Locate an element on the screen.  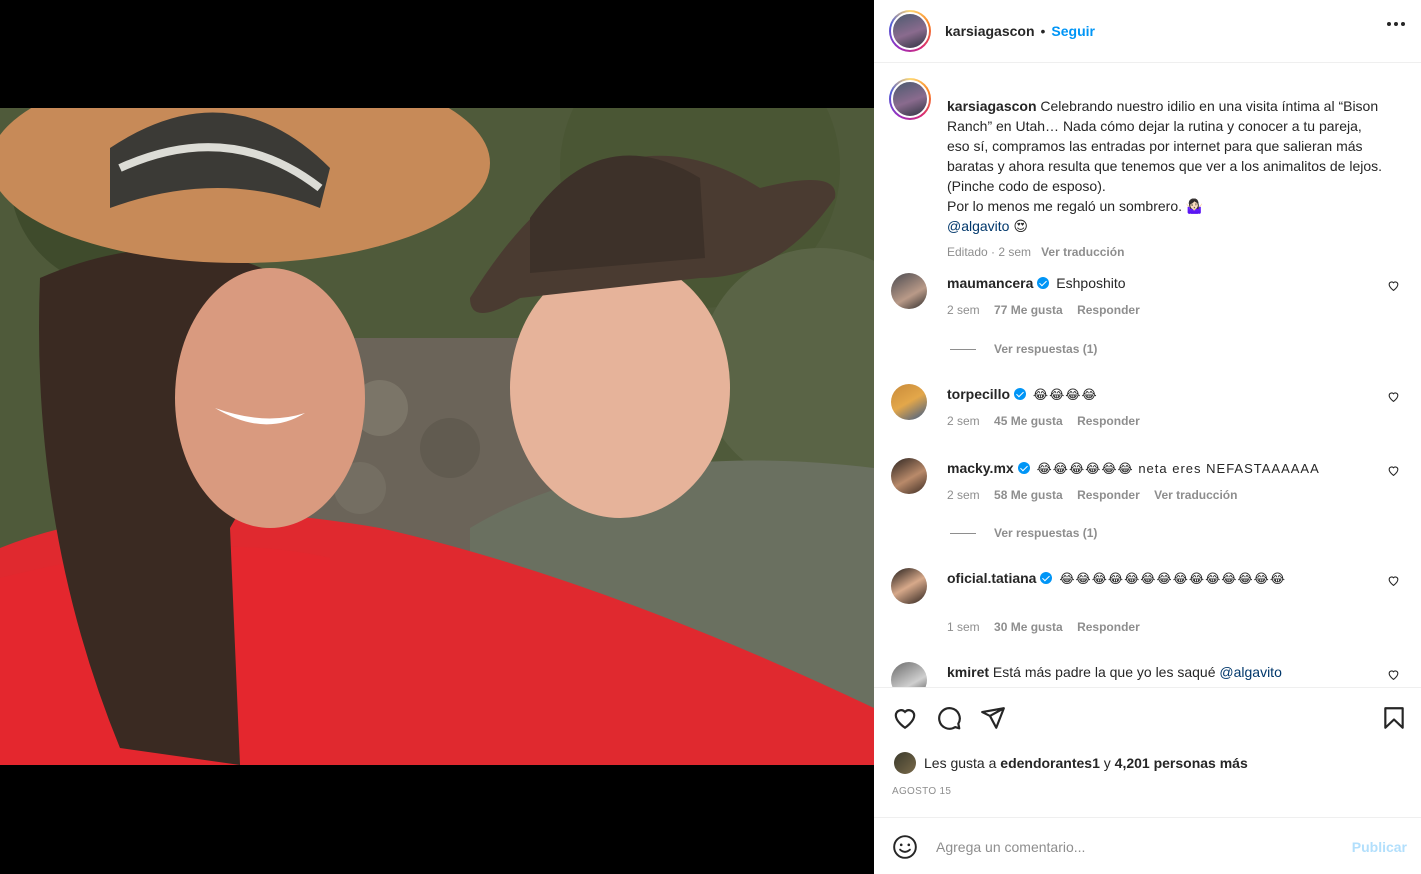
publish-button: Publicar is located at coordinates (1379, 847).